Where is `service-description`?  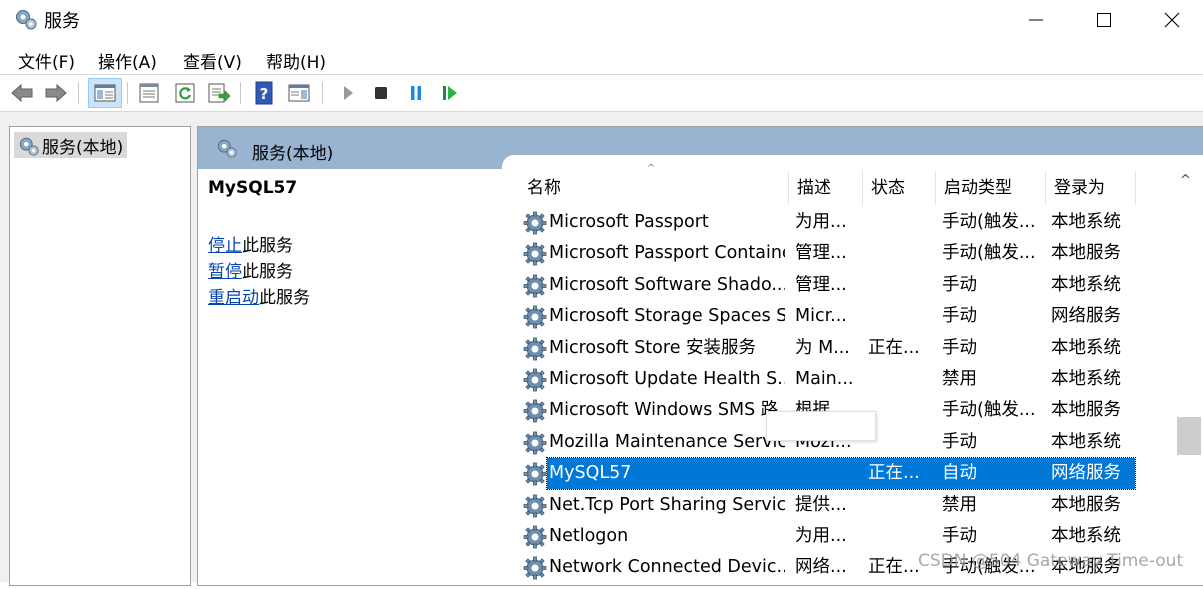
service-description is located at coordinates (826, 473).